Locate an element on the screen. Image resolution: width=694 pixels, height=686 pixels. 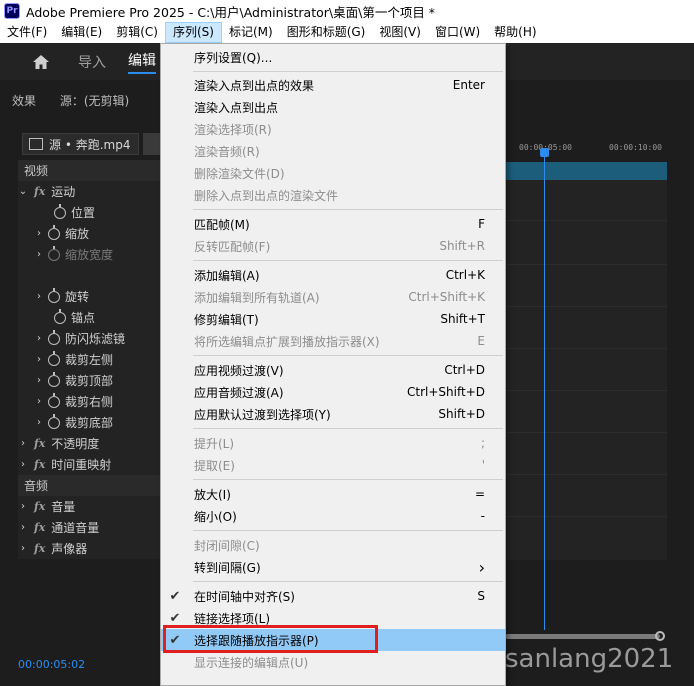
ruler-tc-2: 00:00:10:00 is located at coordinates (635, 147).